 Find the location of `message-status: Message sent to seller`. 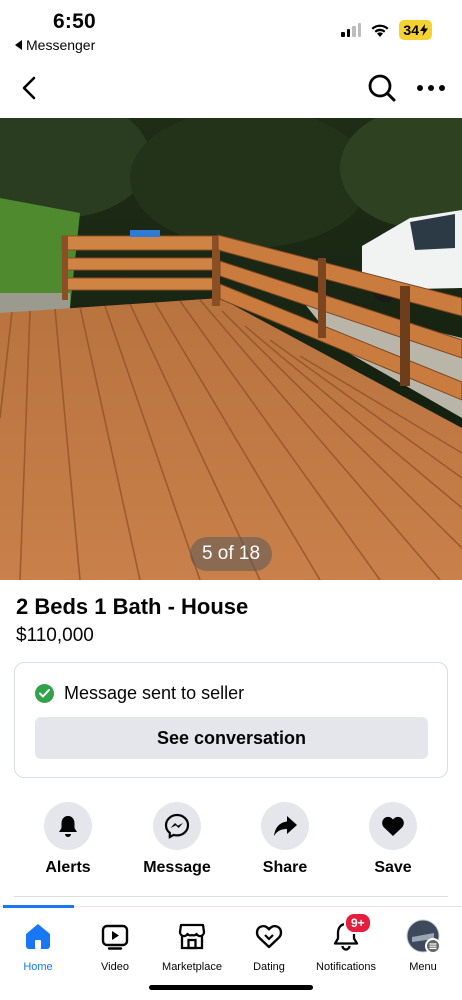

message-status: Message sent to seller is located at coordinates (139, 693).